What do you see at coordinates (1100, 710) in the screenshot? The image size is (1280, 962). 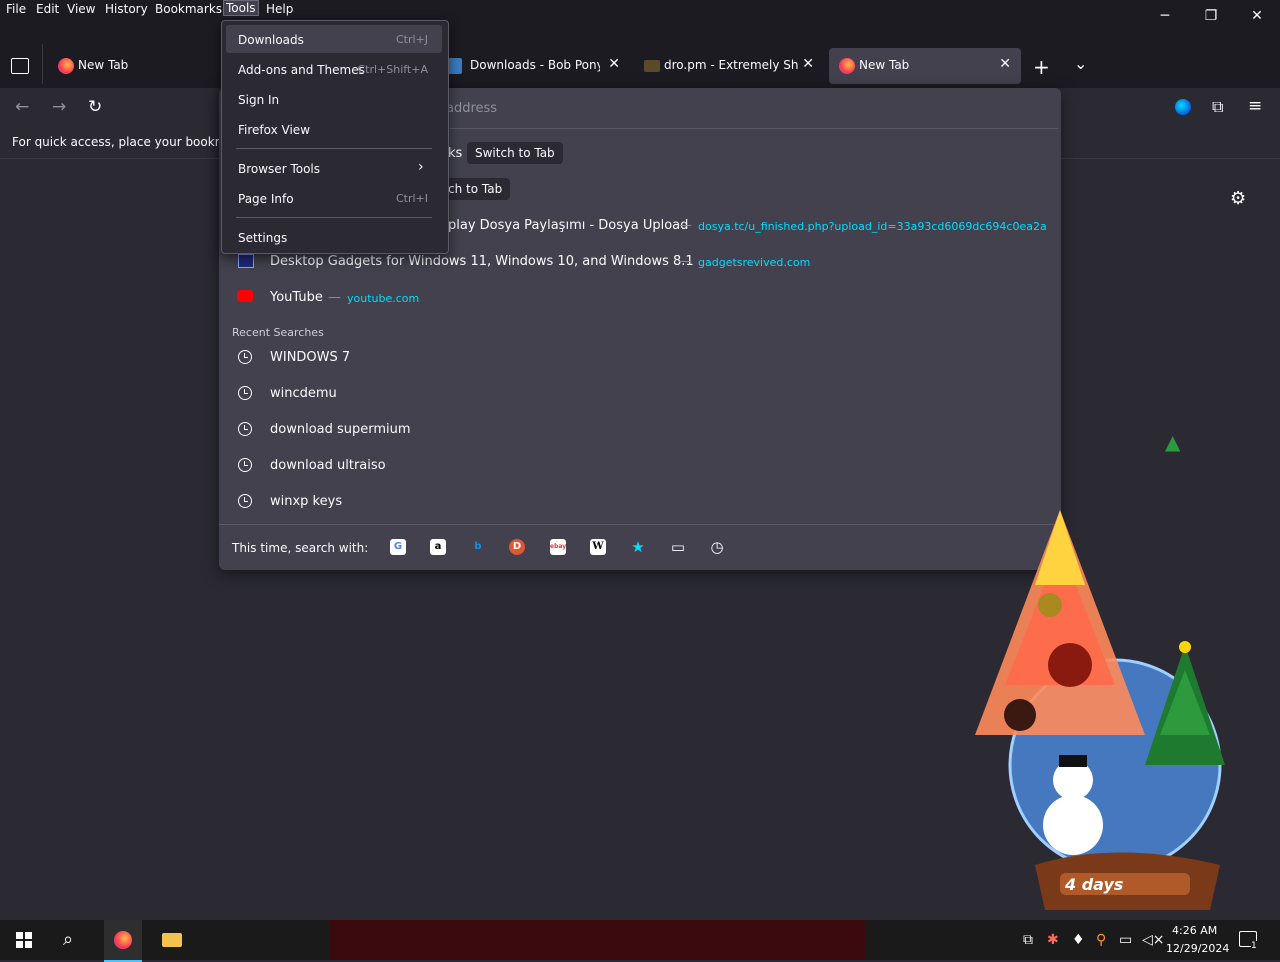 I see `christmas-tree-snowglobe-icon` at bounding box center [1100, 710].